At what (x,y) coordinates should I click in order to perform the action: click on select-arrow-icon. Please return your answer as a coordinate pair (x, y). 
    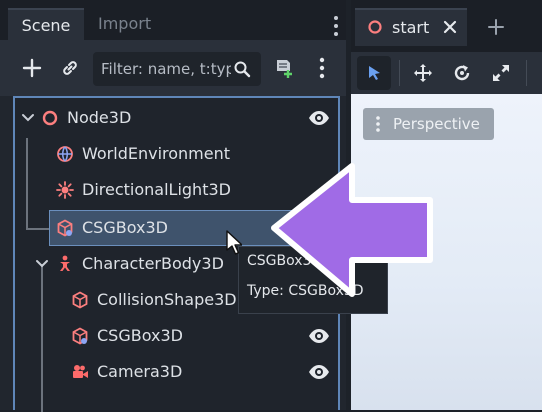
    Looking at the image, I should click on (374, 73).